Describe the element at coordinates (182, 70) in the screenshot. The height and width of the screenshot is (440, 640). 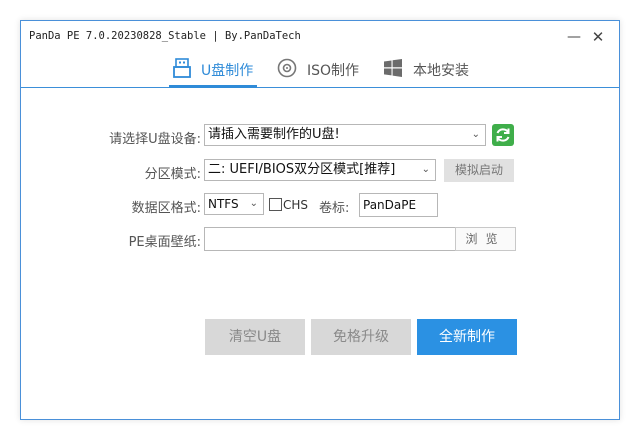
I see `usb-icon` at that location.